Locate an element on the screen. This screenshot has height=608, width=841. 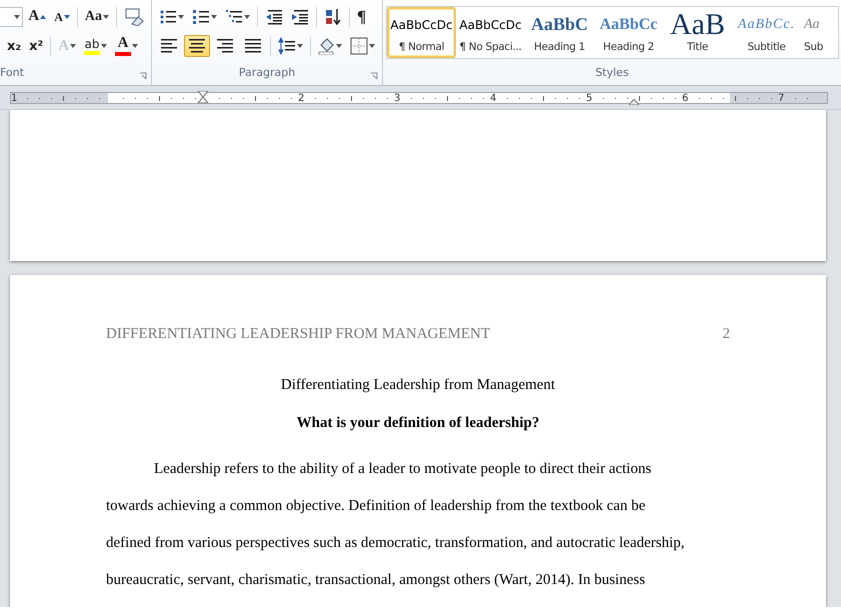
page-number: 2 is located at coordinates (726, 334).